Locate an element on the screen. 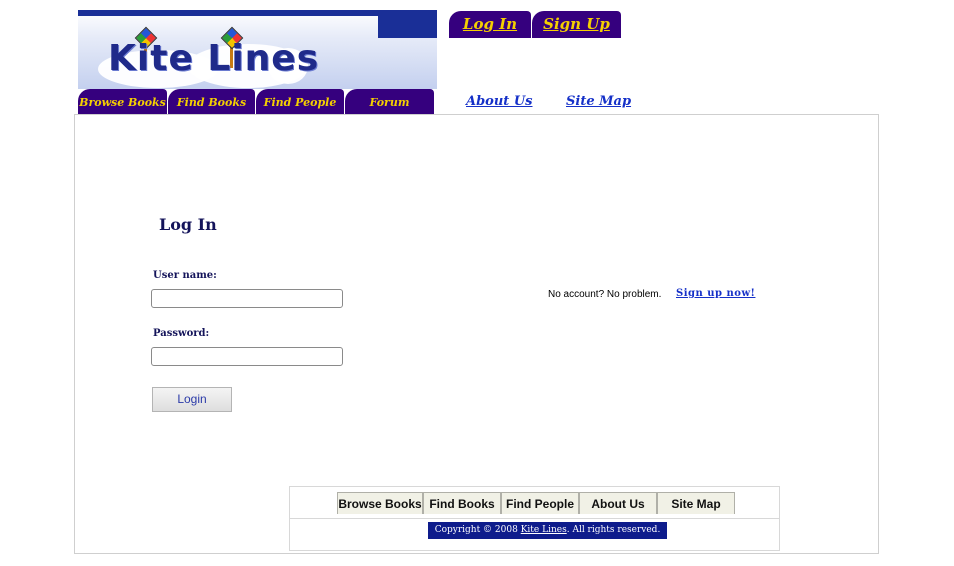  login-button: Login is located at coordinates (192, 399).